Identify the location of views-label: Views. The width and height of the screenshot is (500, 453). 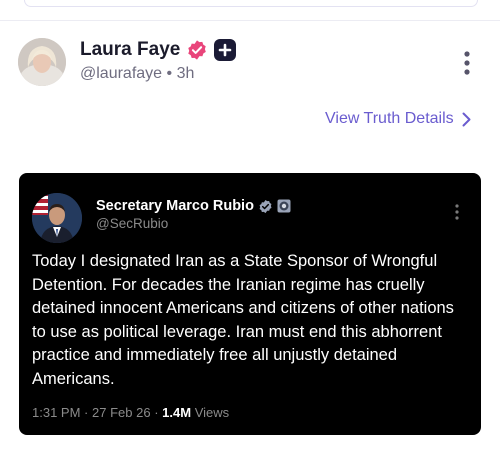
(212, 412).